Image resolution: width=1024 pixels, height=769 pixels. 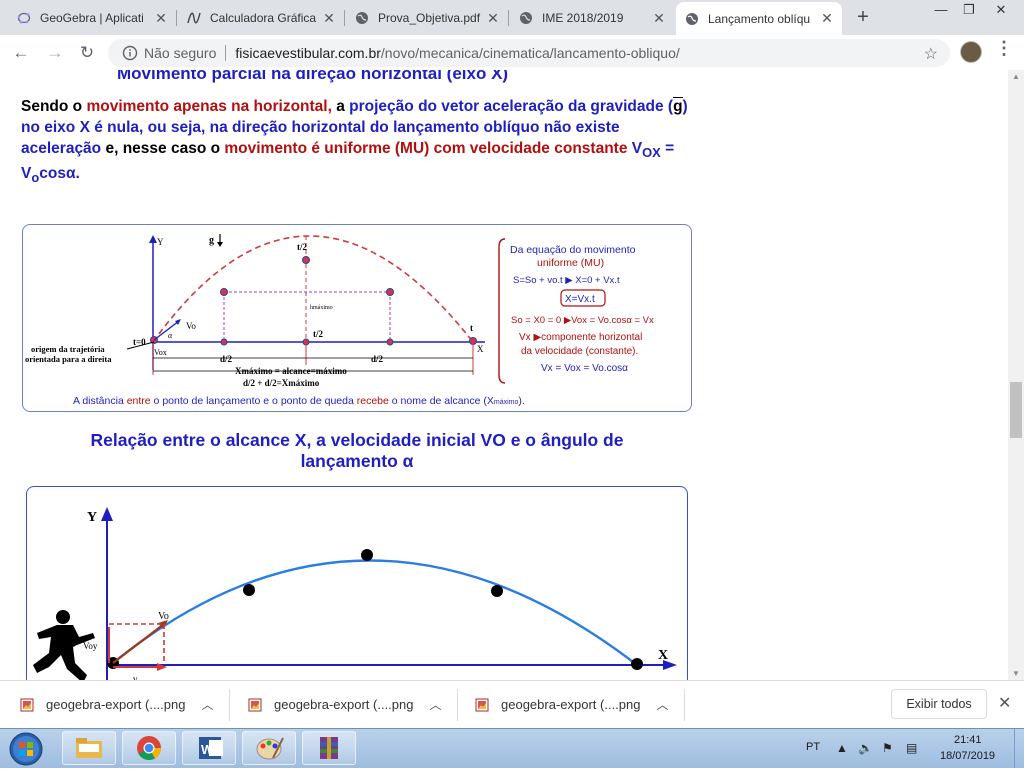 I want to click on chrome-taskbar-button, so click(x=149, y=748).